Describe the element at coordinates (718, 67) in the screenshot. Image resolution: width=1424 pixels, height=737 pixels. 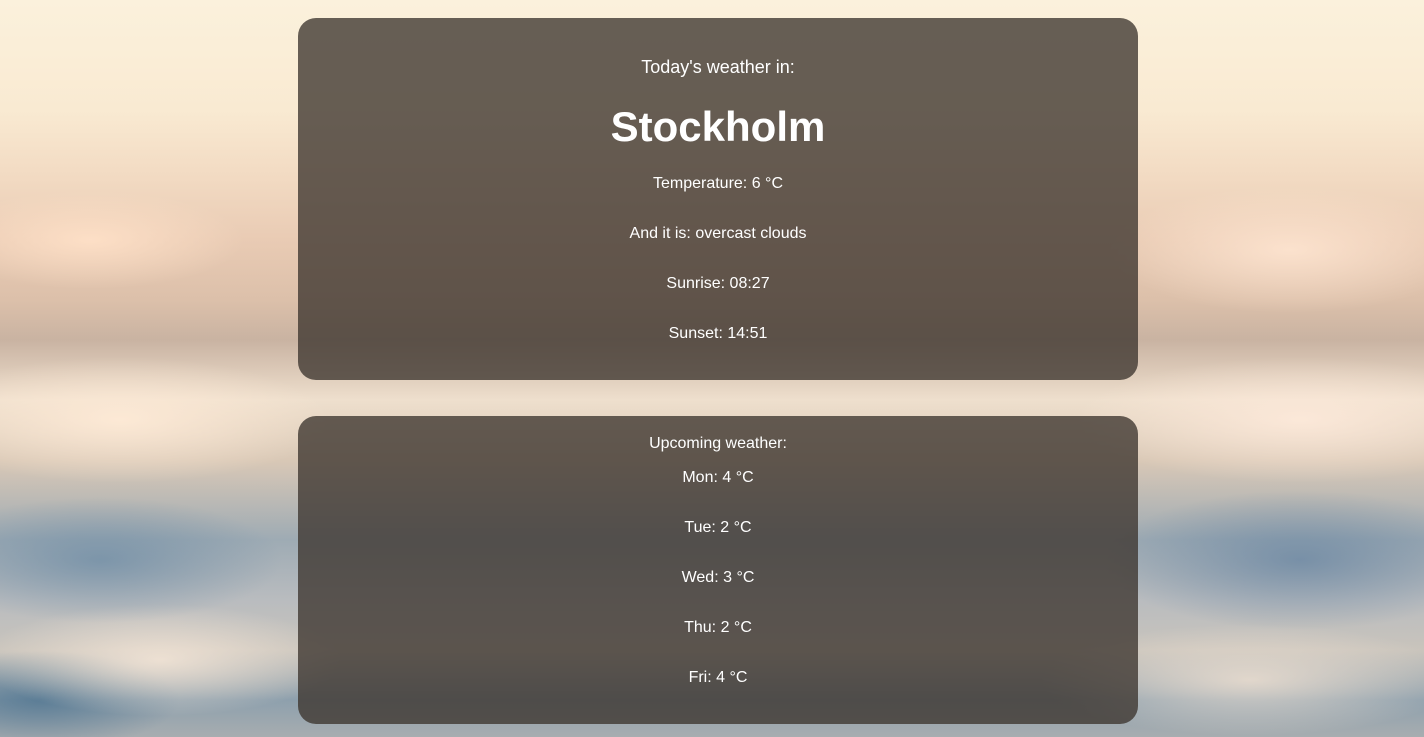
I see `today-heading: Today's weather in:` at that location.